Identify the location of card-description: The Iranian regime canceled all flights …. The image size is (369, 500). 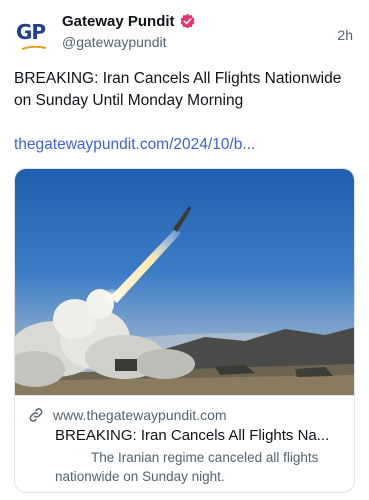
(187, 467).